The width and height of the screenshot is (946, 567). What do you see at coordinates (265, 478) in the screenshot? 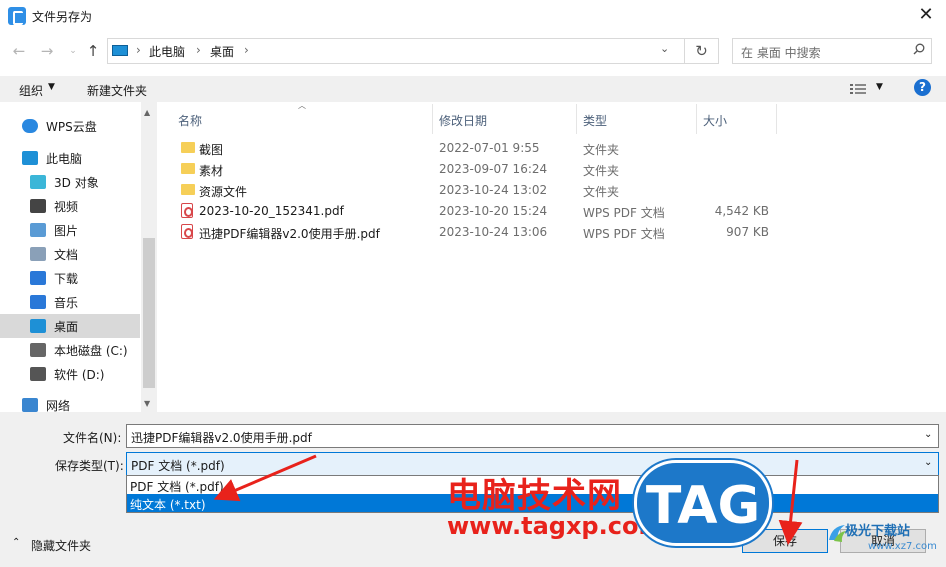
I see `arrow-to-txt-option` at bounding box center [265, 478].